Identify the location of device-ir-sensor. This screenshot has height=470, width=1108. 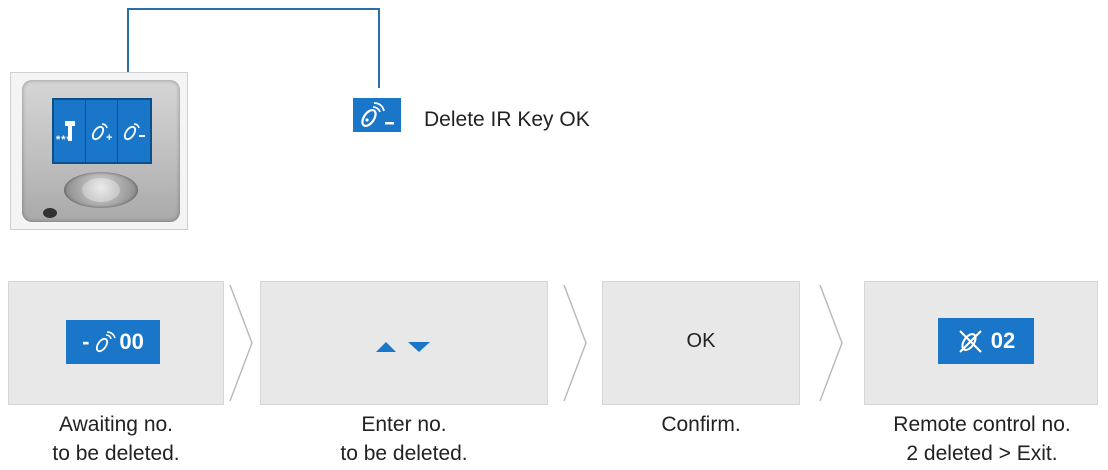
(50, 213).